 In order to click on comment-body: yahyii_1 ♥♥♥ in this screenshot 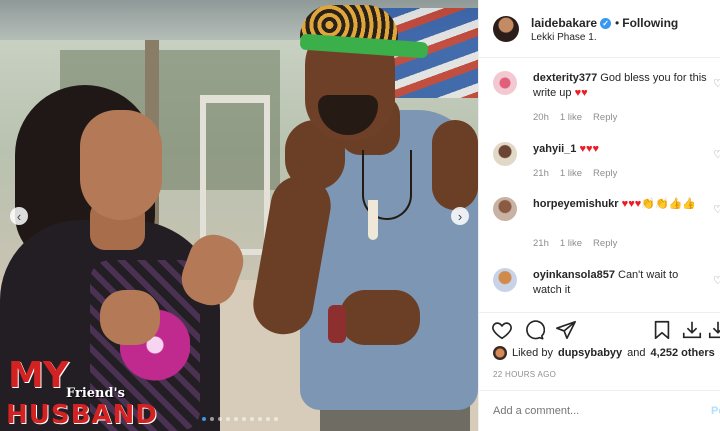, I will do `click(621, 149)`.